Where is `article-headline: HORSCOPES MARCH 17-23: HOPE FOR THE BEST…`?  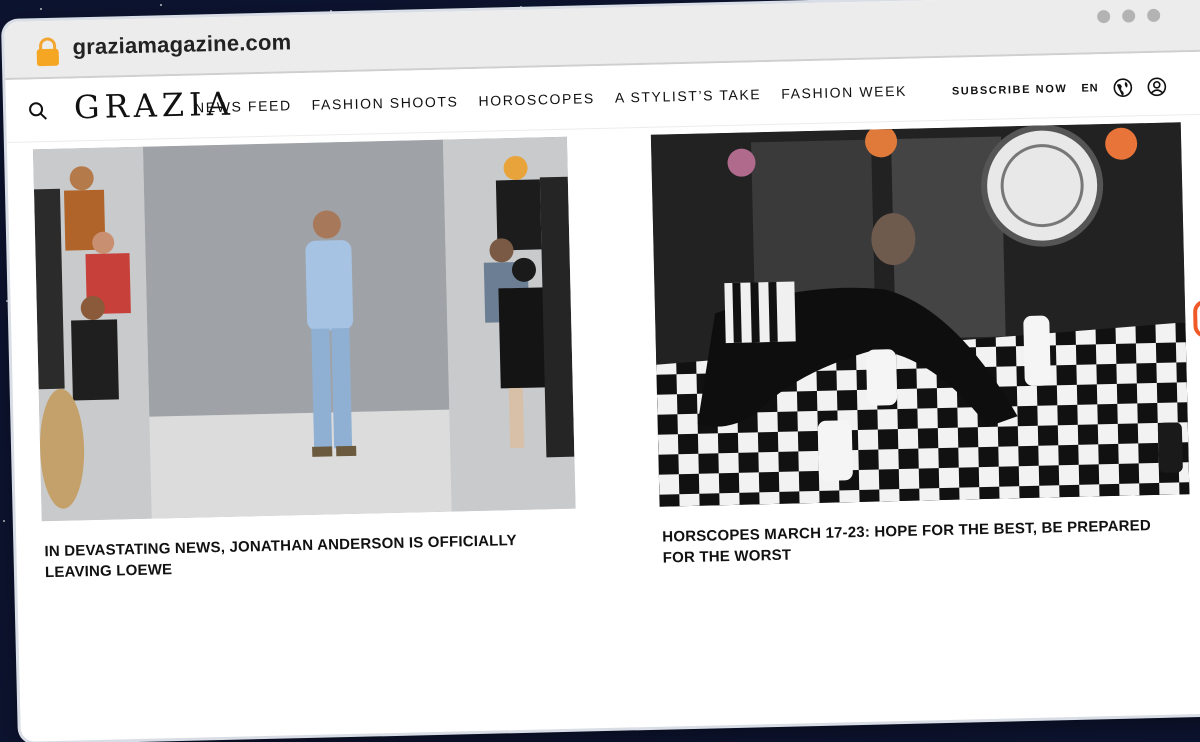
article-headline: HORSCOPES MARCH 17-23: HOPE FOR THE BEST… is located at coordinates (917, 542).